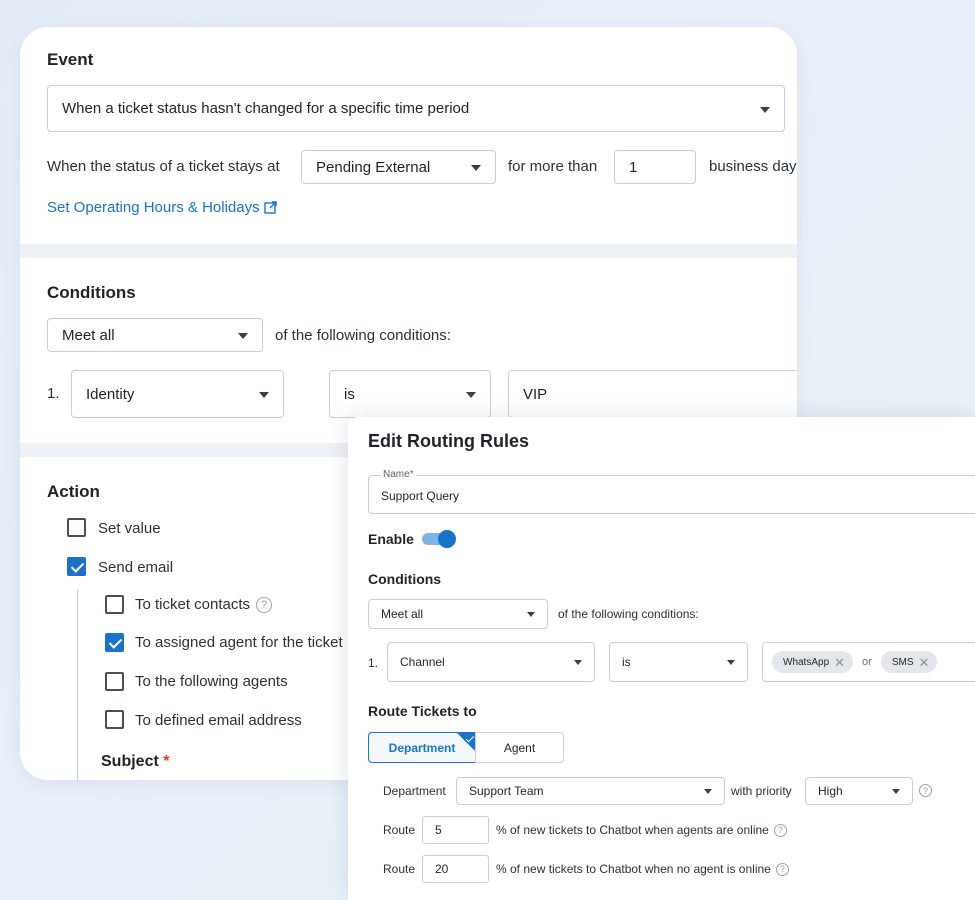  What do you see at coordinates (218, 720) in the screenshot?
I see `email-address-label: To defined email address` at bounding box center [218, 720].